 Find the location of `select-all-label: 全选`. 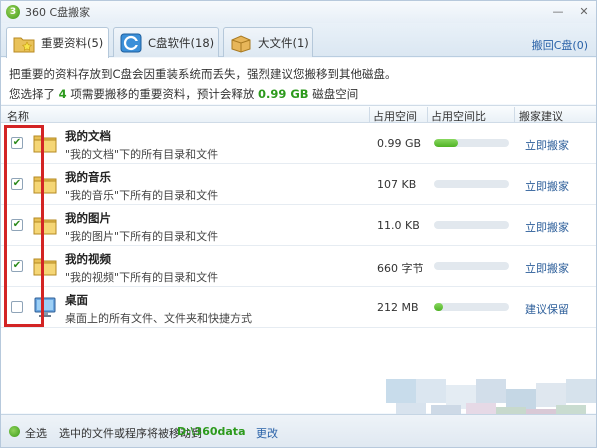

select-all-label: 全选 is located at coordinates (36, 433).